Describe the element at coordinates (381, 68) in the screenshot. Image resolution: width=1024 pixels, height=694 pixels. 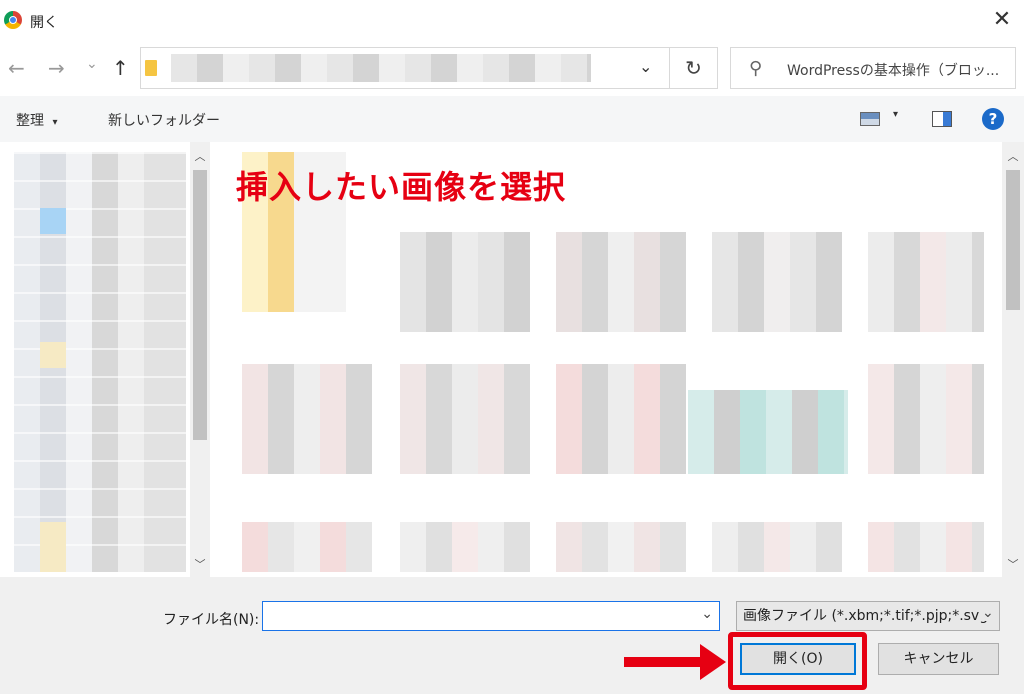
I see `address-path-blurred` at that location.